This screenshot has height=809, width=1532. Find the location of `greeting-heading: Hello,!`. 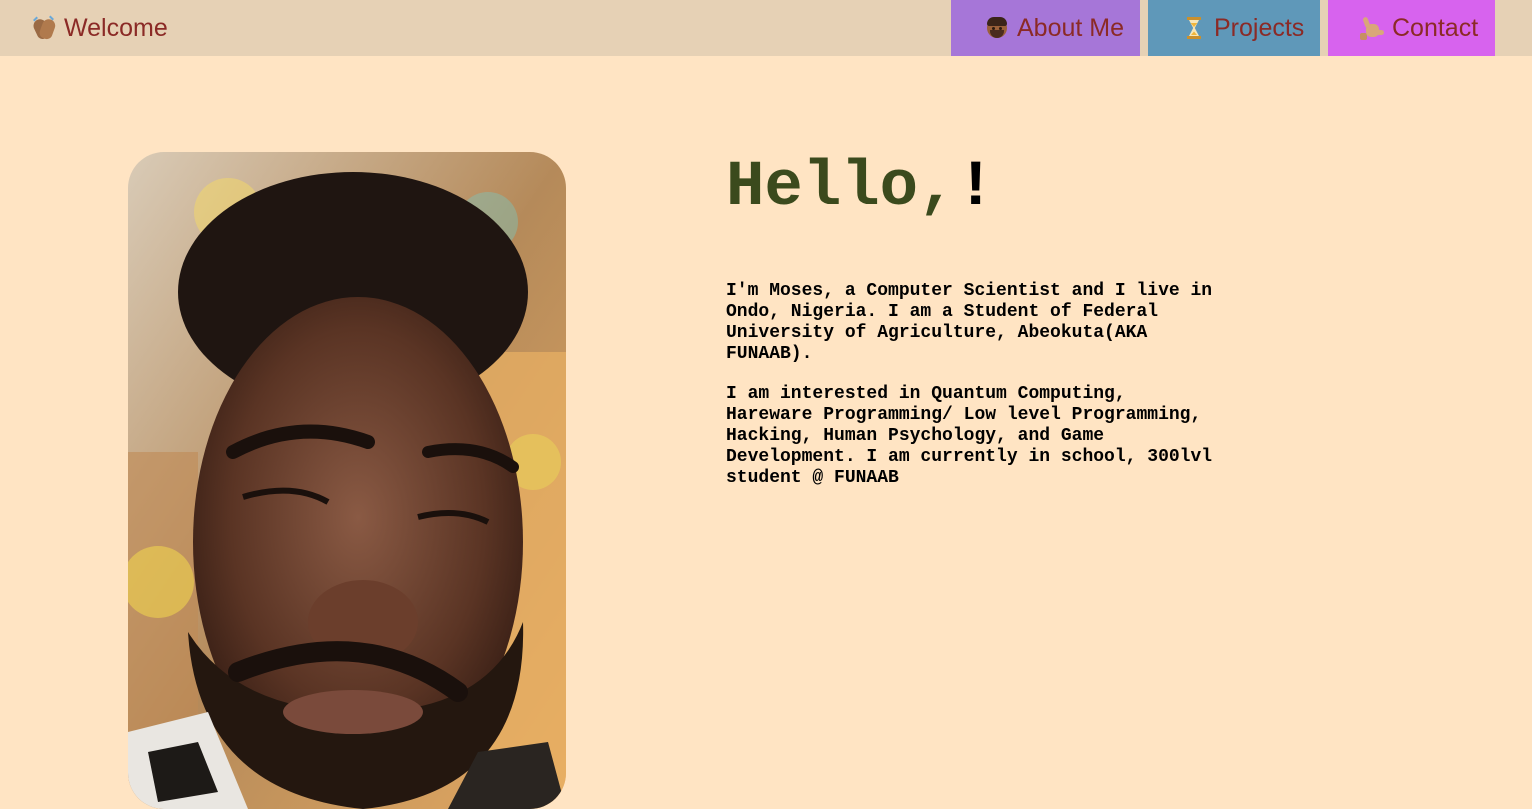

greeting-heading: Hello,! is located at coordinates (860, 188).